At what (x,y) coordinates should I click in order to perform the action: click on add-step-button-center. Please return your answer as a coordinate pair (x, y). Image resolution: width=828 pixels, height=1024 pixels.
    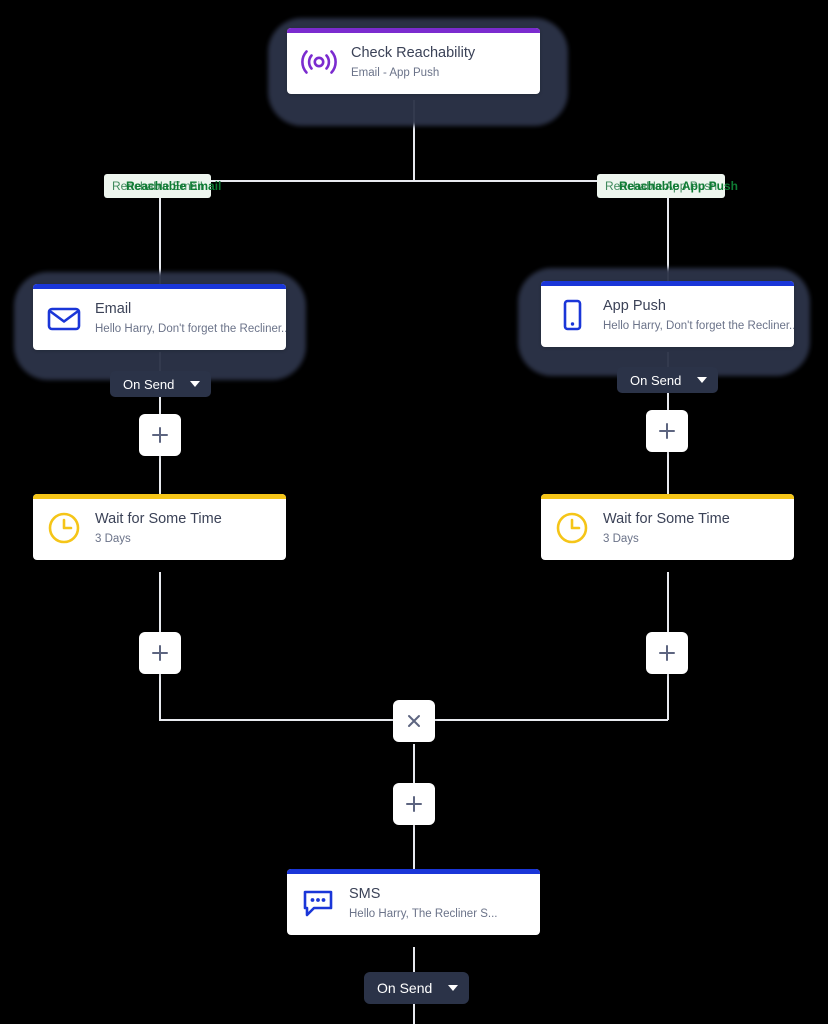
    Looking at the image, I should click on (414, 804).